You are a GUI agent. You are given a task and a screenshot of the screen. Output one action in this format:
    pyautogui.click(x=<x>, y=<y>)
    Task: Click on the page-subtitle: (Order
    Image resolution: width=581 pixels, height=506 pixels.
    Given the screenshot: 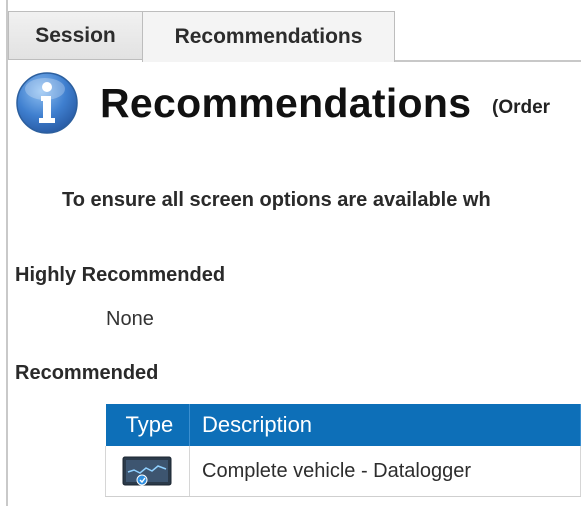 What is the action you would take?
    pyautogui.click(x=521, y=107)
    